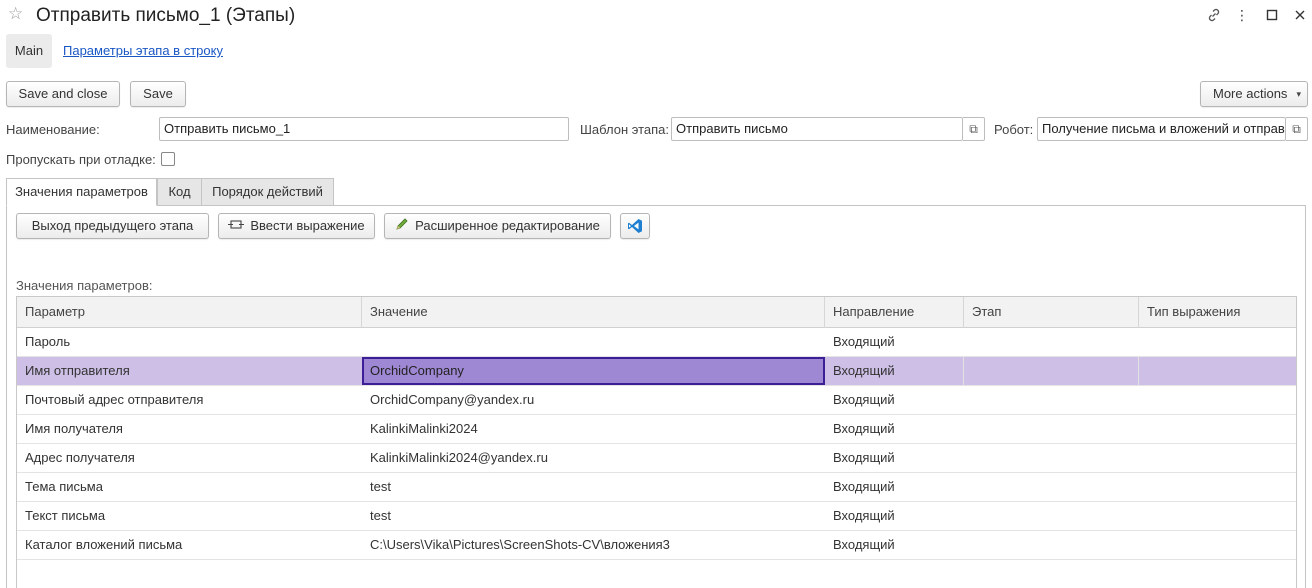  What do you see at coordinates (1242, 15) in the screenshot?
I see `kebab-menu-icon: ⋮` at bounding box center [1242, 15].